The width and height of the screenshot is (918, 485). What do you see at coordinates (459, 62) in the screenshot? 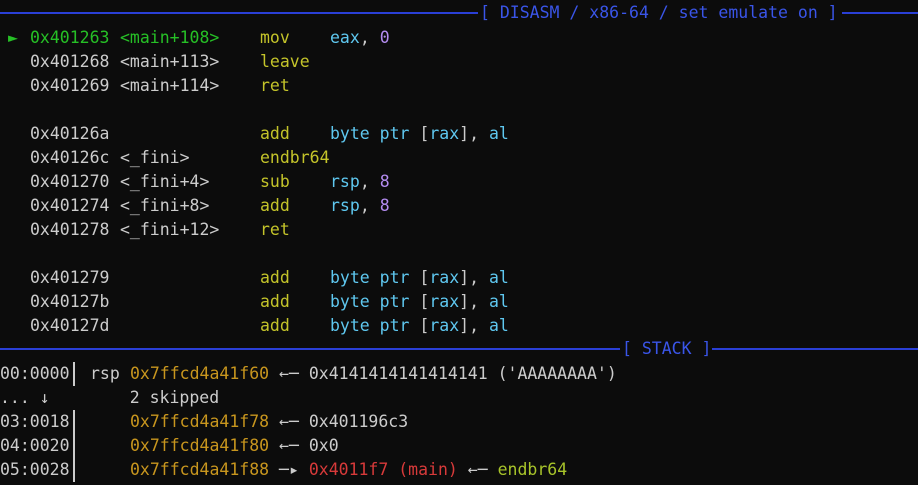
I see `disasm-row: 0x401268 <main+113> leave` at bounding box center [459, 62].